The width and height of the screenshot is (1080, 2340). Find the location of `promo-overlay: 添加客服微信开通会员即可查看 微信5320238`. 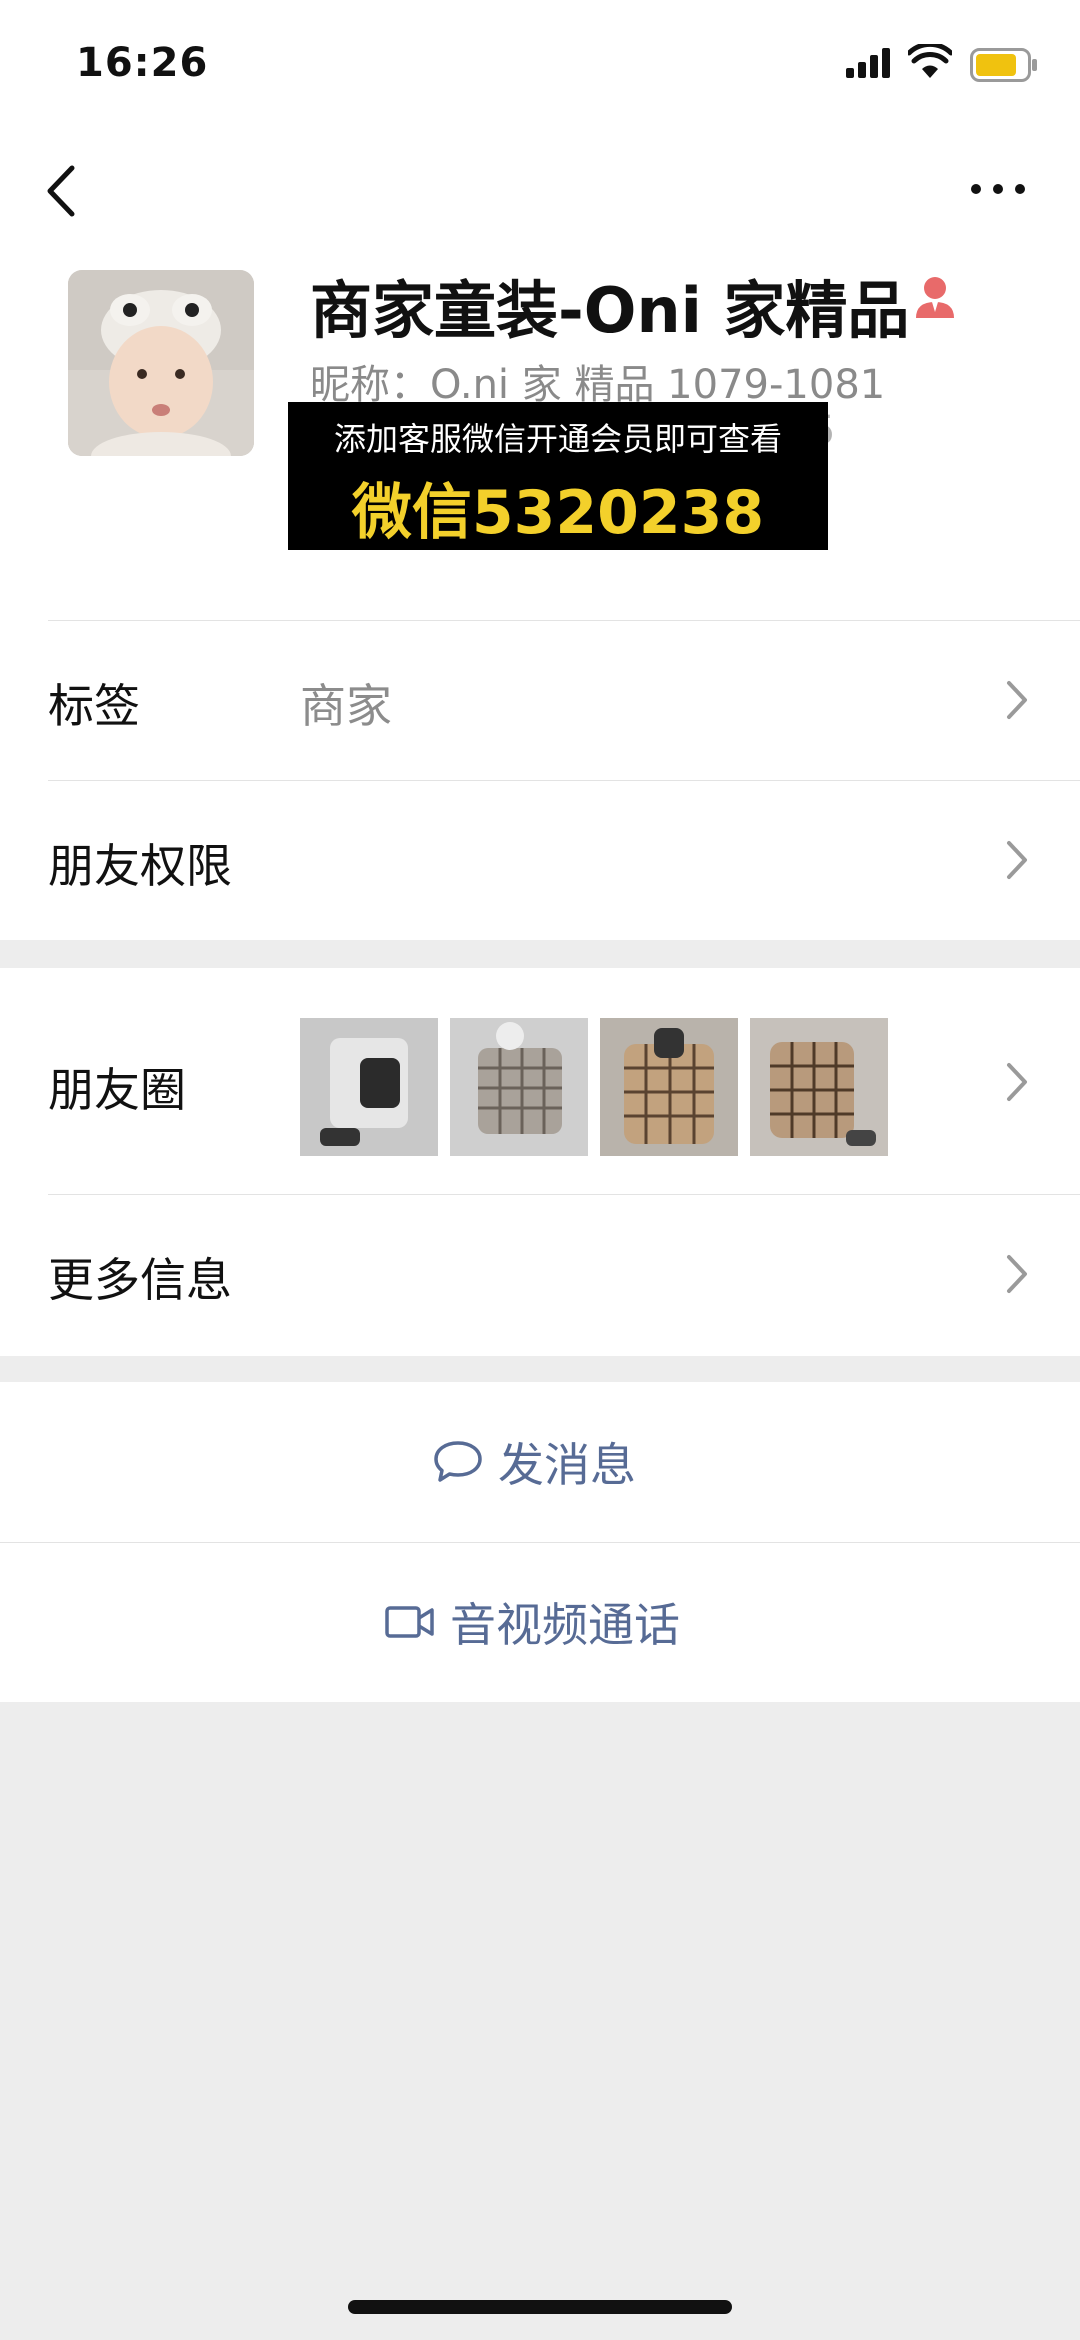

promo-overlay: 添加客服微信开通会员即可查看 微信5320238 is located at coordinates (558, 476).